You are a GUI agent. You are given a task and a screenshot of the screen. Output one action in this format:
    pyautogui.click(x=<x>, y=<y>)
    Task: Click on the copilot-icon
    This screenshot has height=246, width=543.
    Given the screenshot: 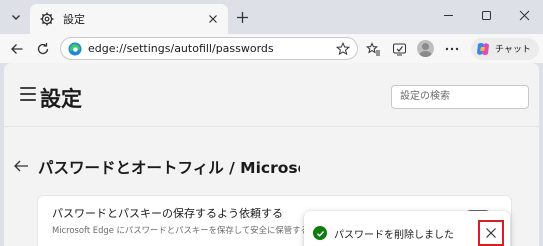 What is the action you would take?
    pyautogui.click(x=483, y=48)
    